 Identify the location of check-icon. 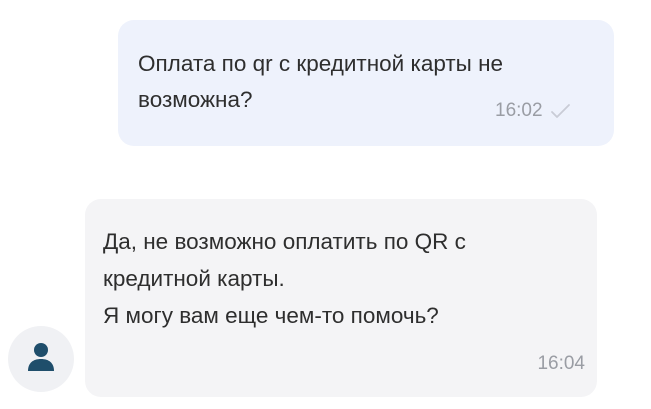
(560, 111).